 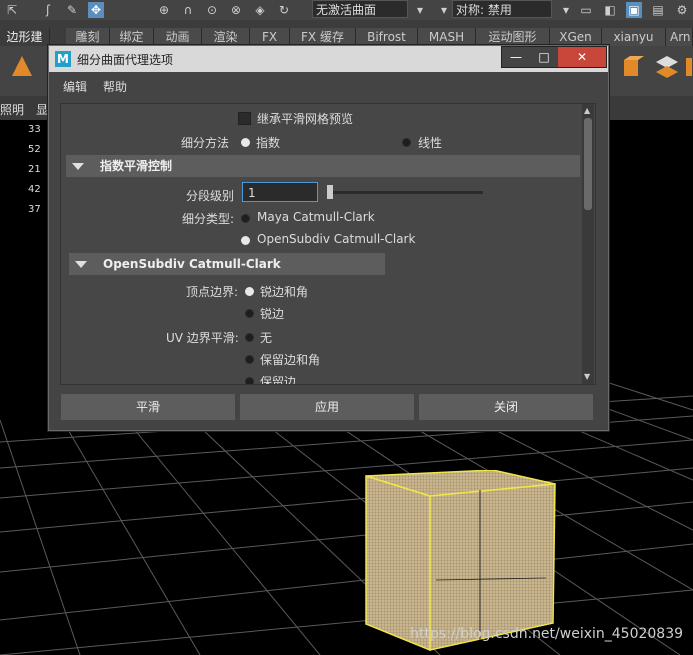 What do you see at coordinates (34, 149) in the screenshot?
I see `hud-stat: 52` at bounding box center [34, 149].